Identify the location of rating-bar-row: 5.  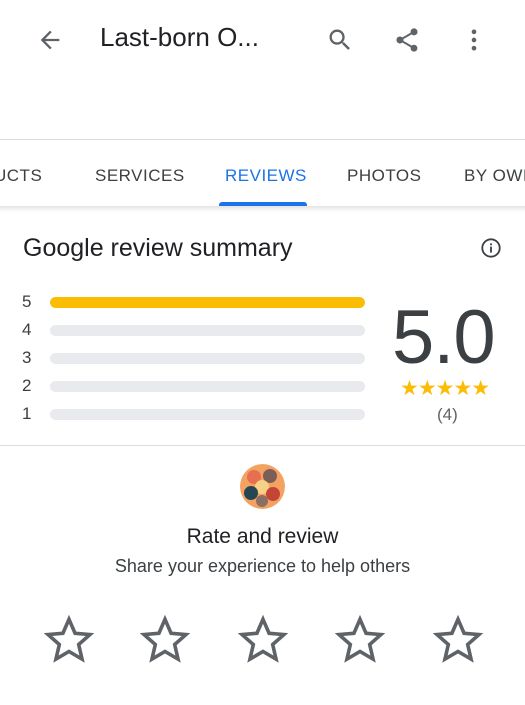
(190, 302).